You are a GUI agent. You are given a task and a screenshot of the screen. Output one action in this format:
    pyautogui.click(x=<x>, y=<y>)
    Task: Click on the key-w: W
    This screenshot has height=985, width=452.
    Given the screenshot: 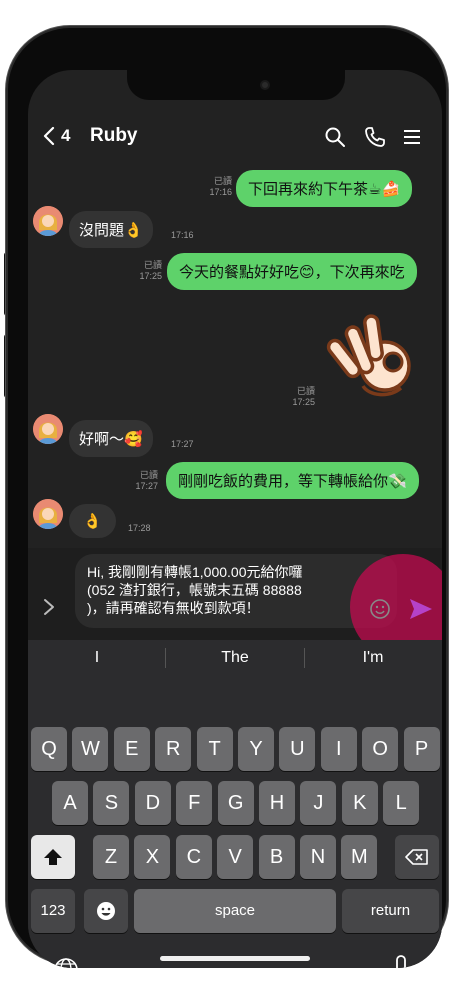 What is the action you would take?
    pyautogui.click(x=90, y=749)
    